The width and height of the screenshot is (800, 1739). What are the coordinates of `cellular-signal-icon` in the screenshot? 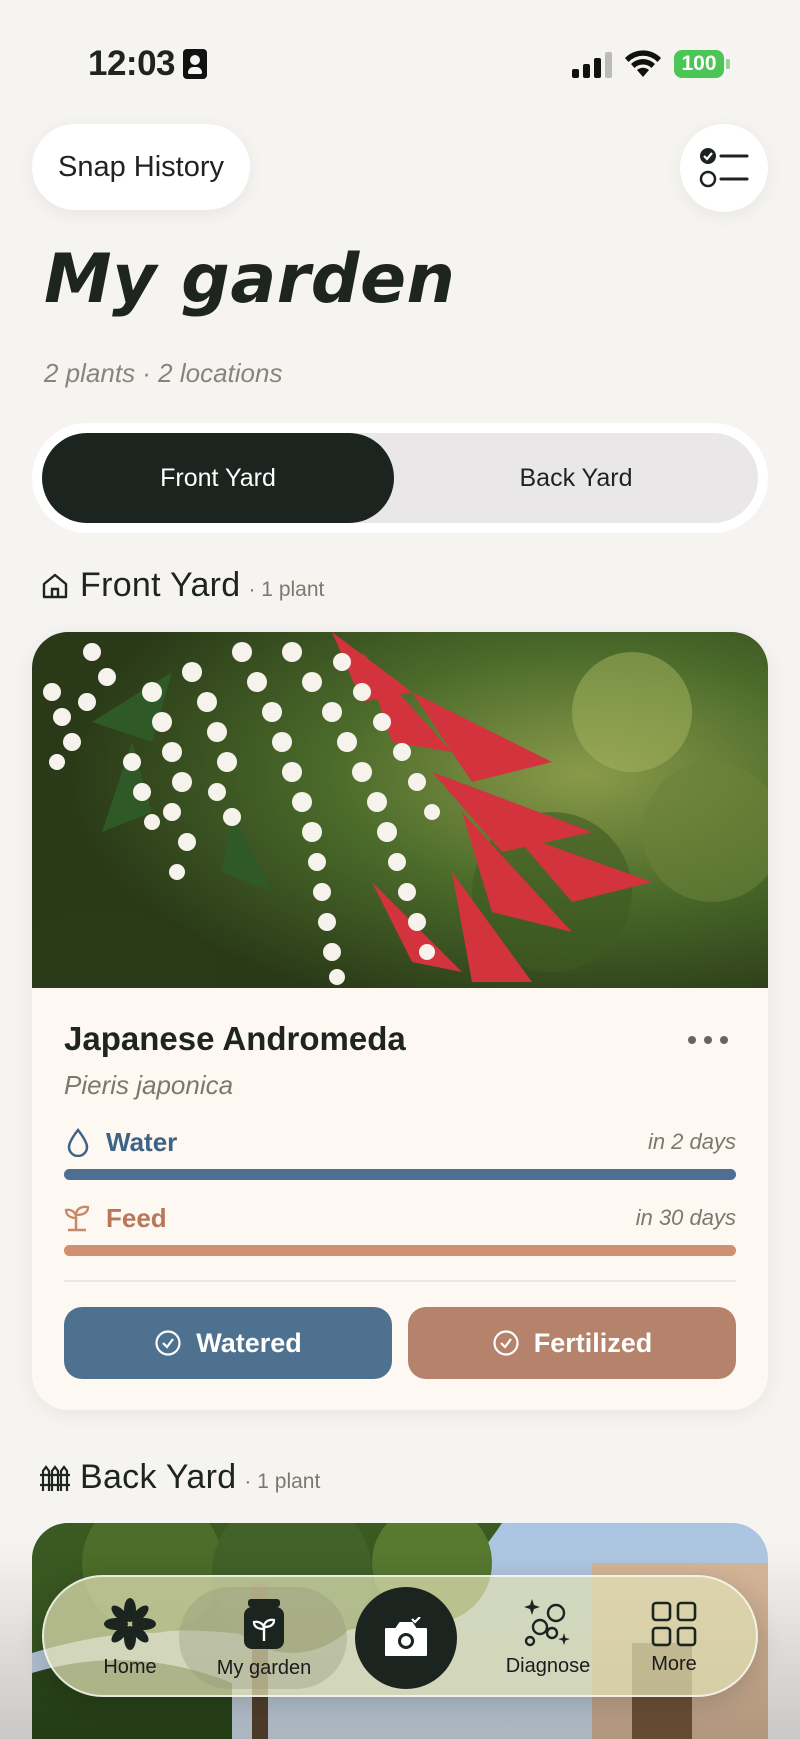 It's located at (592, 65).